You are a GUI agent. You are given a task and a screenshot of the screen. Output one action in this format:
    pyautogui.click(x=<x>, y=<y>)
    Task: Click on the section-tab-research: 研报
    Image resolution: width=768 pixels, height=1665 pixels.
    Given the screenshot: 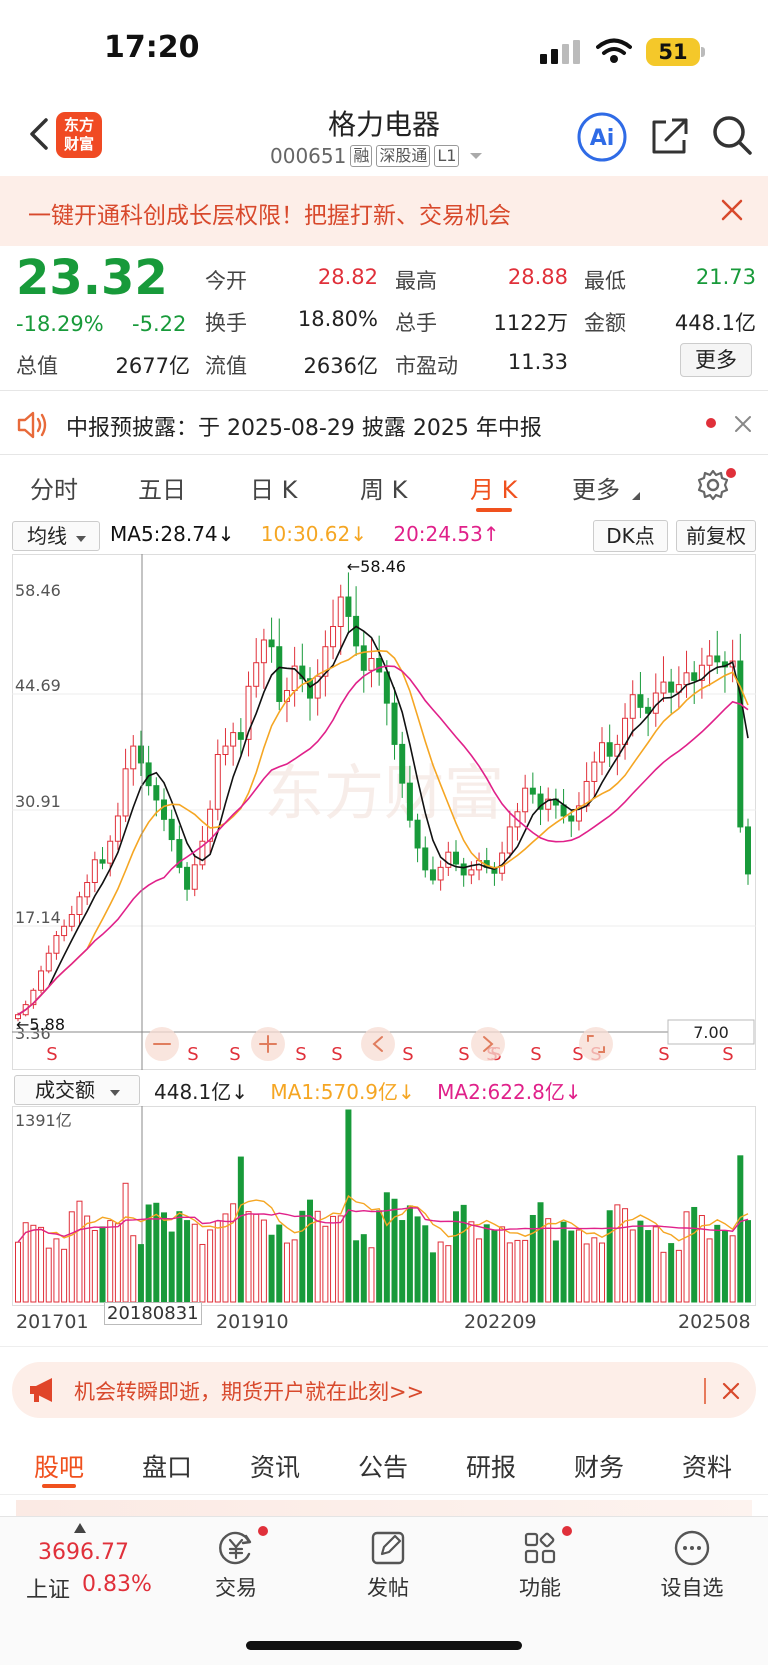 What is the action you would take?
    pyautogui.click(x=491, y=1466)
    